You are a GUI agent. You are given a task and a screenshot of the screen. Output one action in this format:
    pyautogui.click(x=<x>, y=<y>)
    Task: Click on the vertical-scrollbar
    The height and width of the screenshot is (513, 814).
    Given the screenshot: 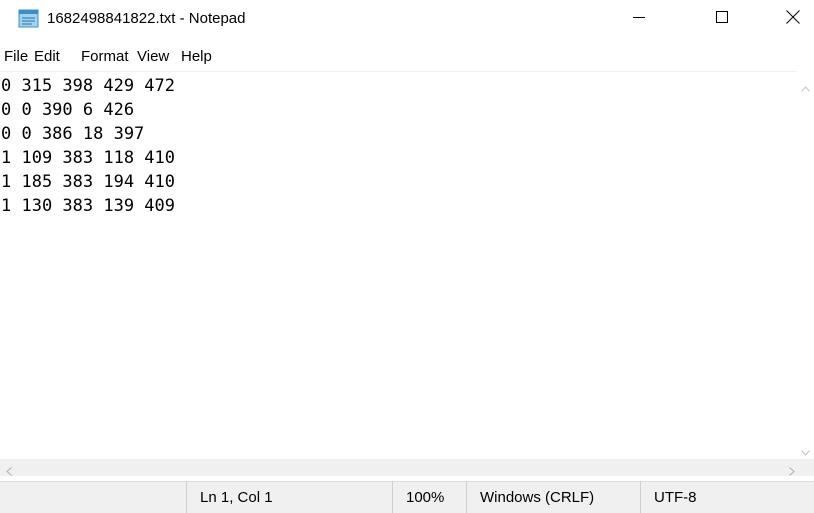 What is the action you would take?
    pyautogui.click(x=805, y=265)
    